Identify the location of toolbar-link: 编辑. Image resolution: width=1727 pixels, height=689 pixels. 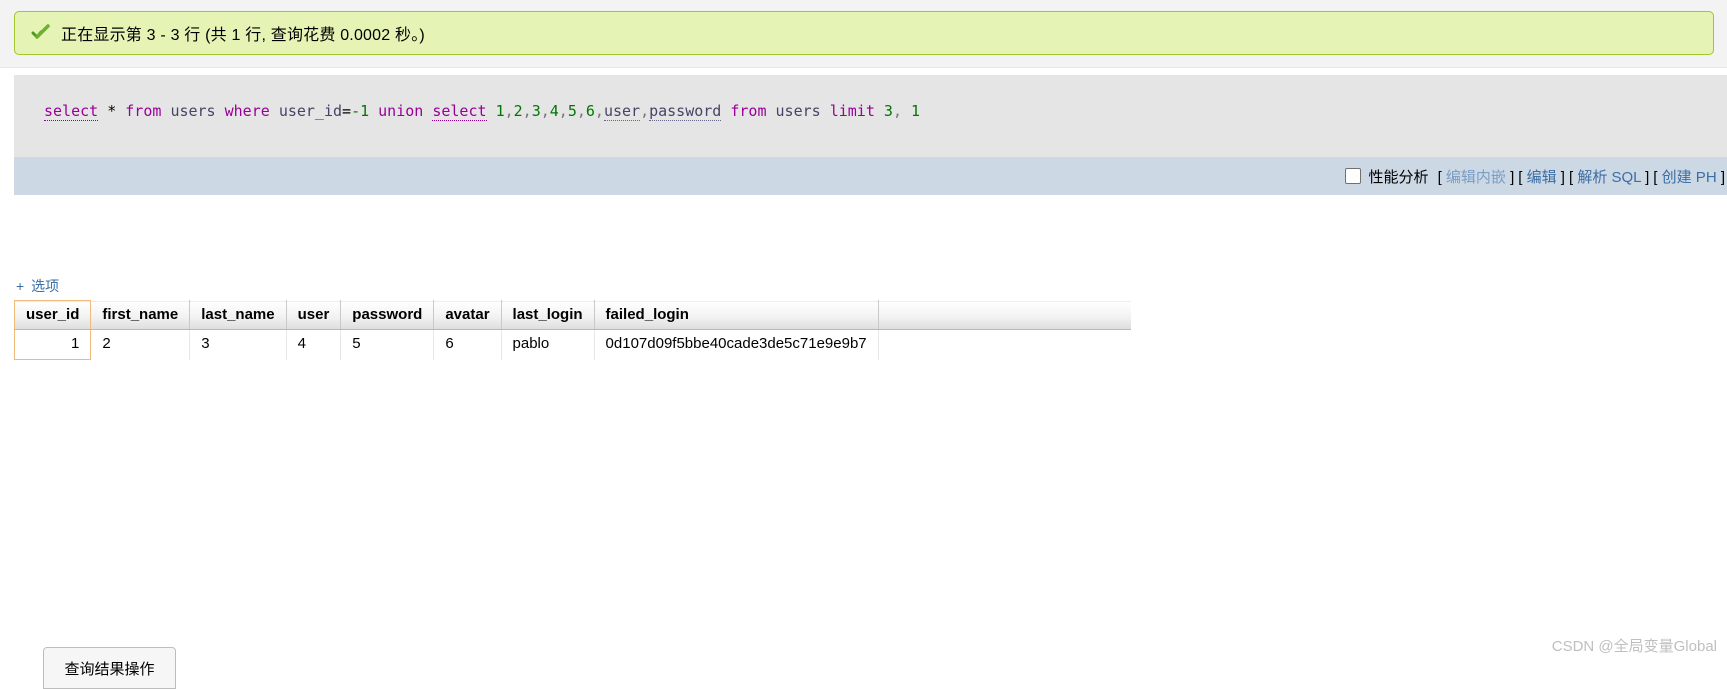
(1542, 177).